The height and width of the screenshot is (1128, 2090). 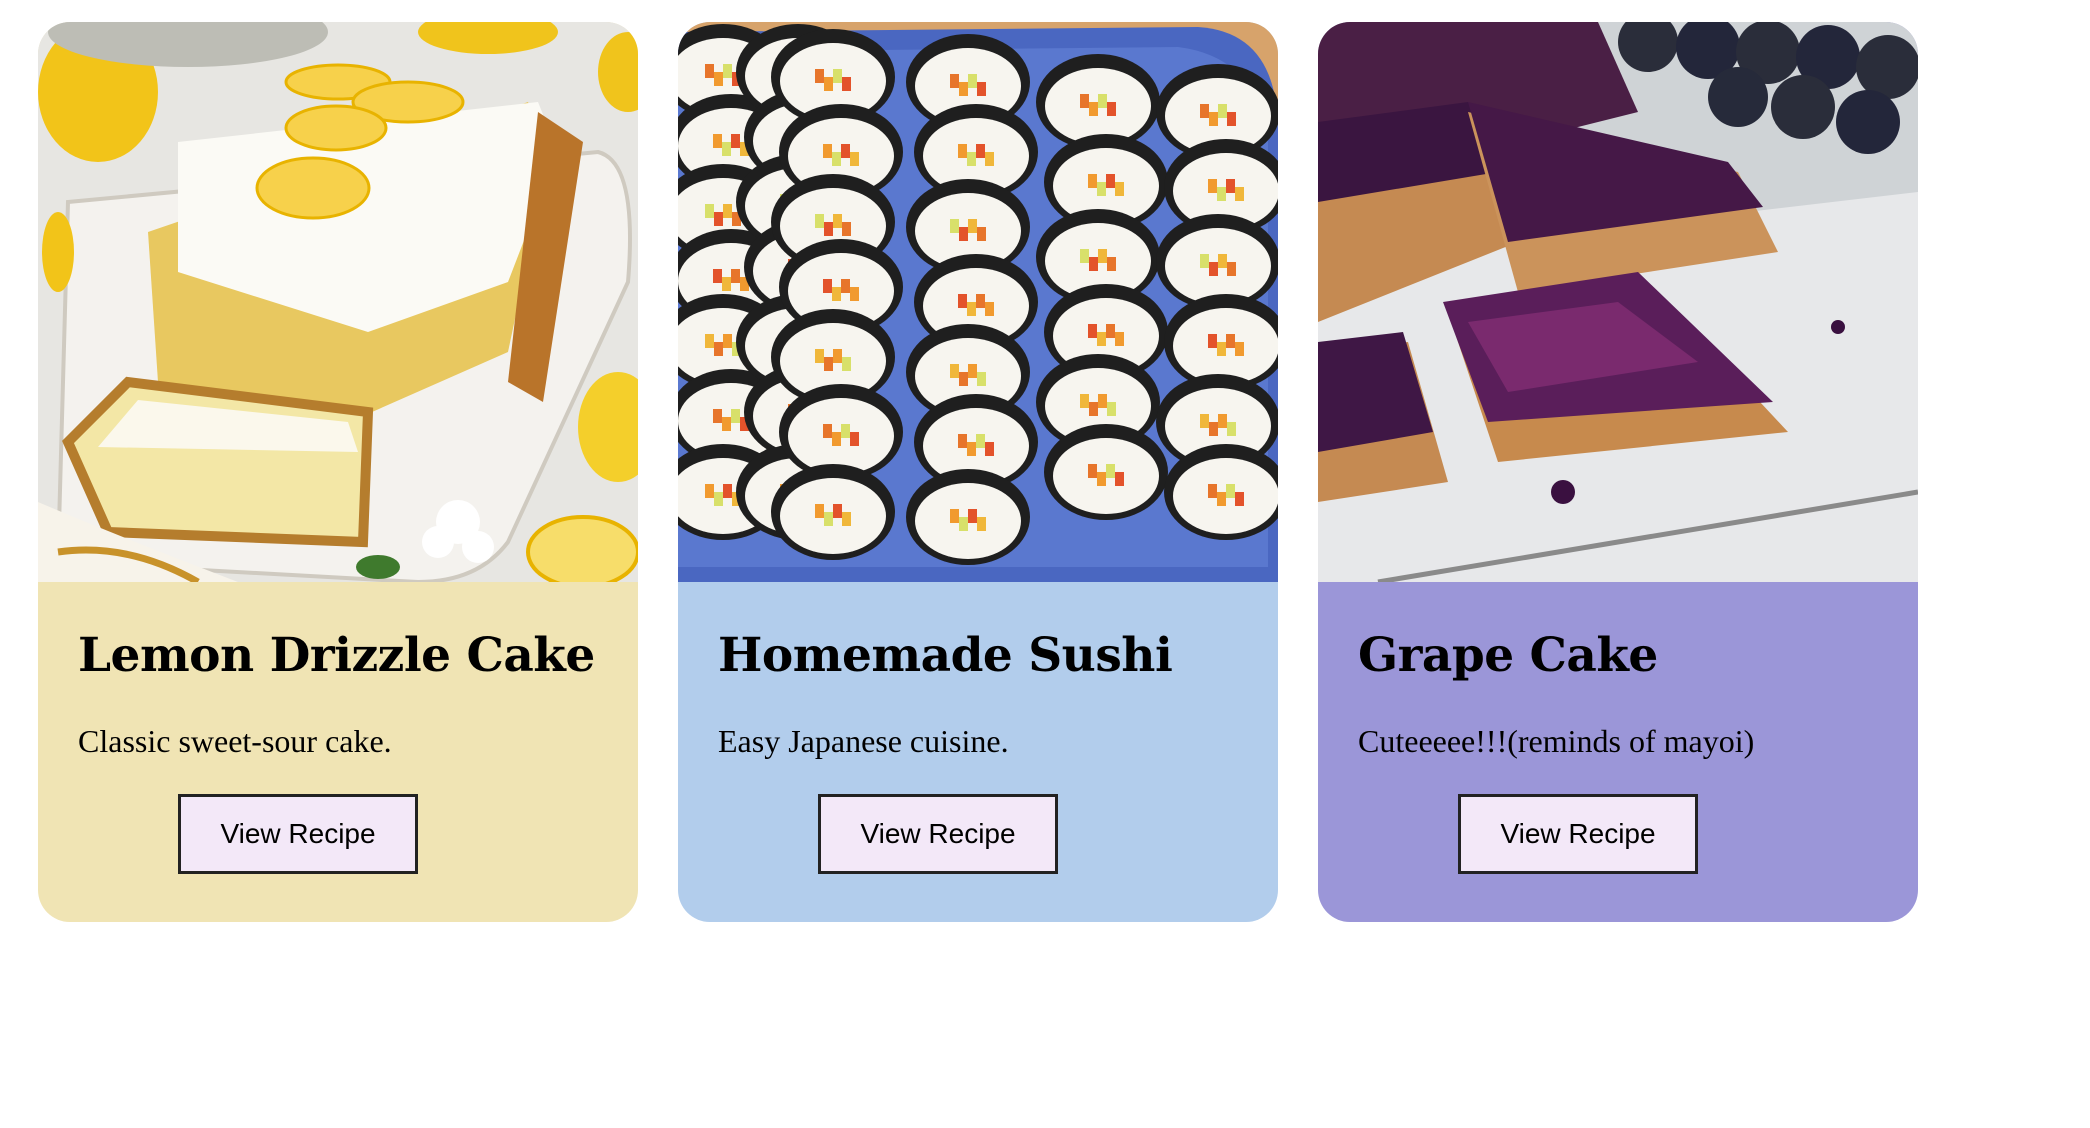 What do you see at coordinates (978, 302) in the screenshot?
I see `homemade-sushi-image` at bounding box center [978, 302].